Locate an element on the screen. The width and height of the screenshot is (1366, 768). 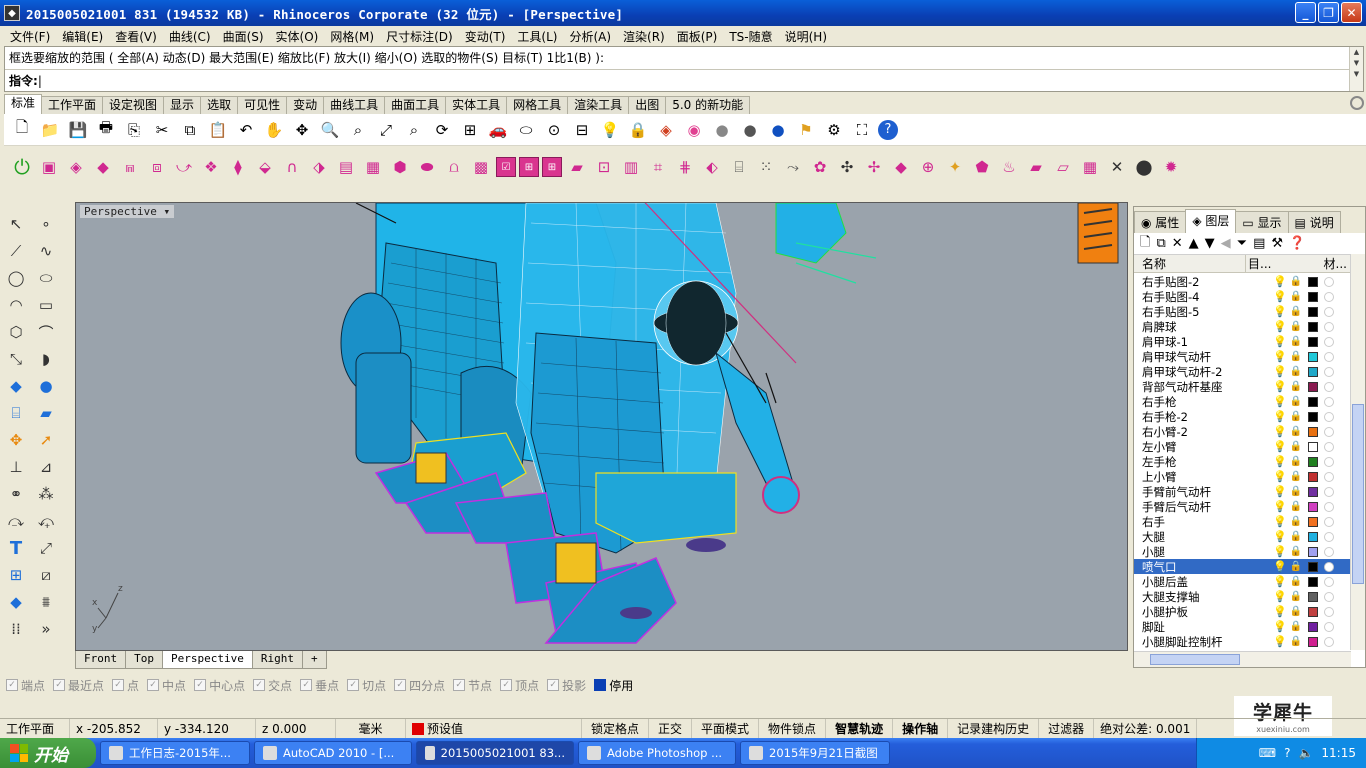
toolbar-tab: 实体工具 is located at coordinates (476, 105).